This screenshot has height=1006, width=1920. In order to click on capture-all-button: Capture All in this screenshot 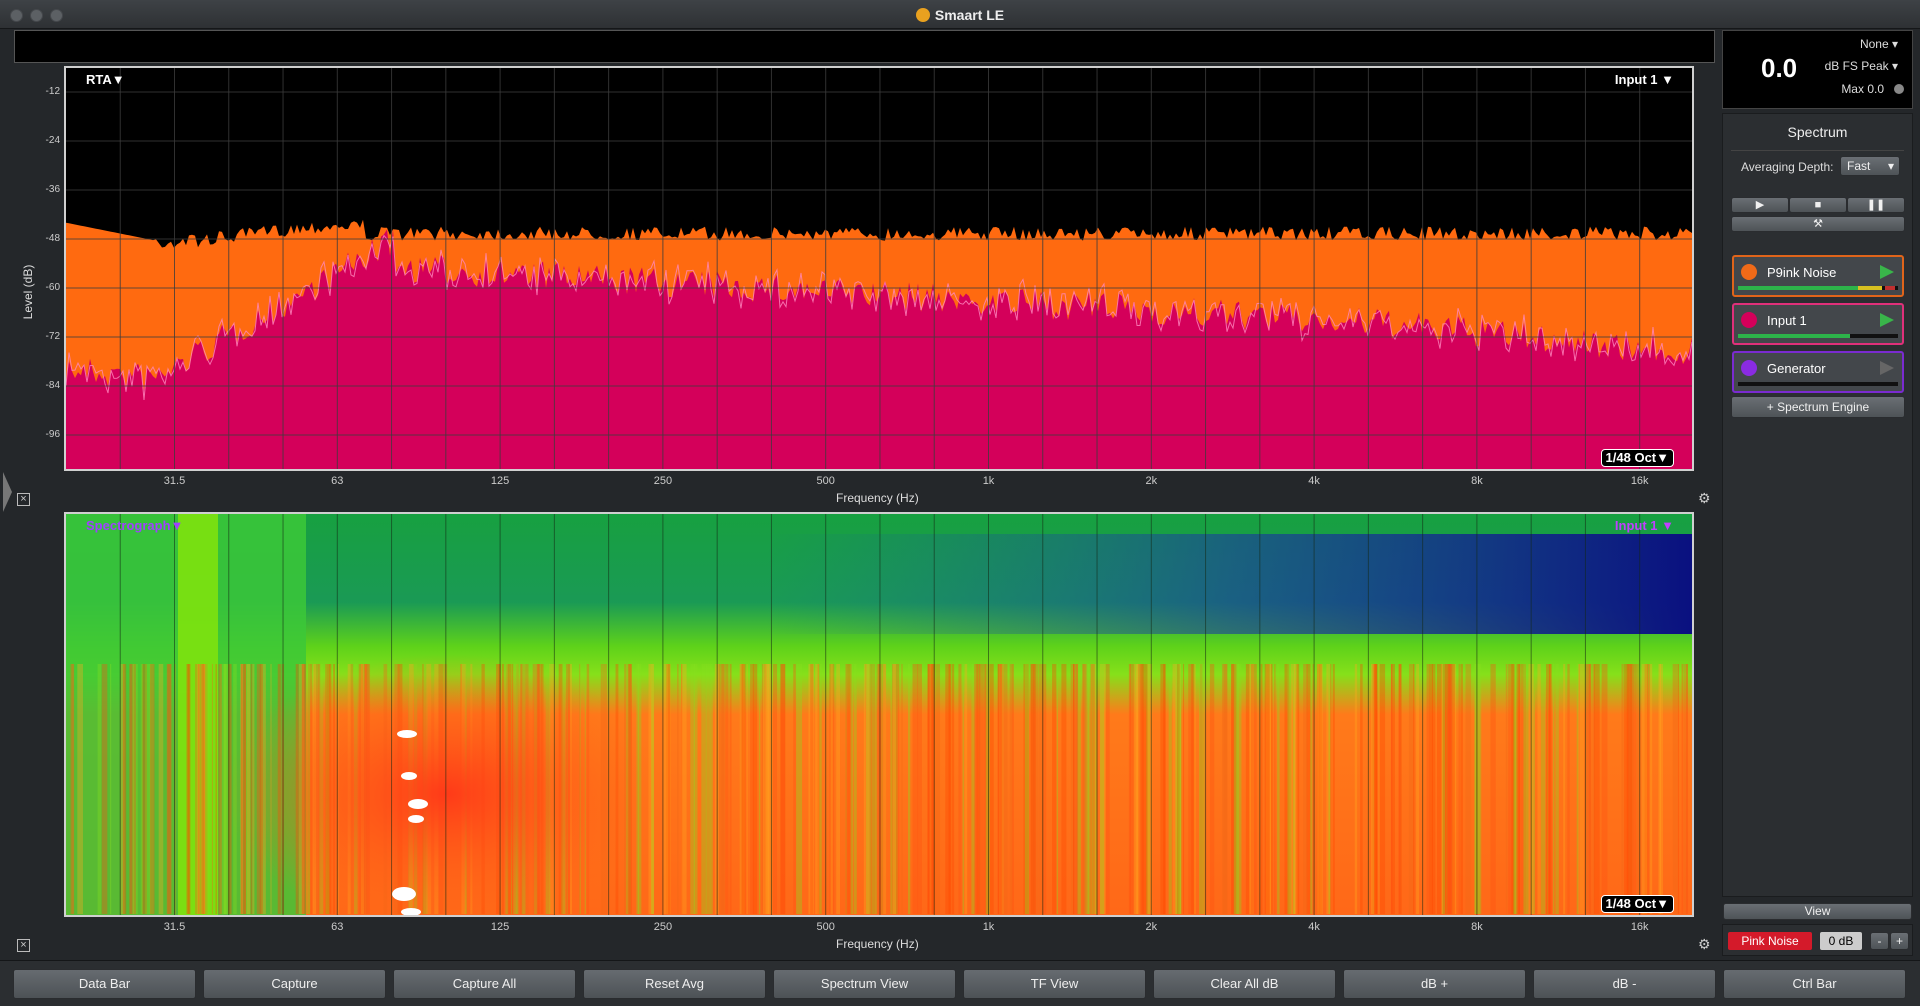, I will do `click(484, 984)`.